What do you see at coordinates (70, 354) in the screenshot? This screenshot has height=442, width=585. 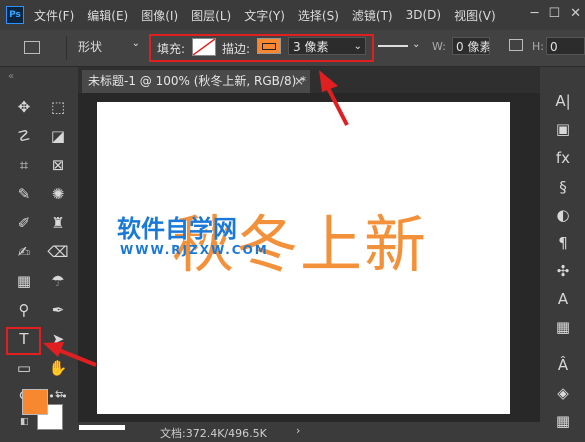 I see `annotation-arrow-tool` at bounding box center [70, 354].